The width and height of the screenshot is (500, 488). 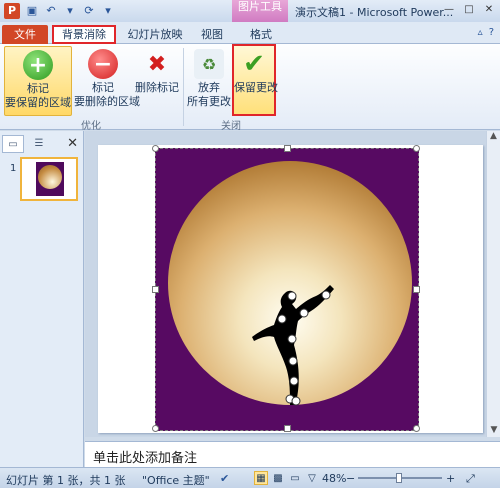 What do you see at coordinates (157, 87) in the screenshot?
I see `delete-mark-label: 删除标记` at bounding box center [157, 87].